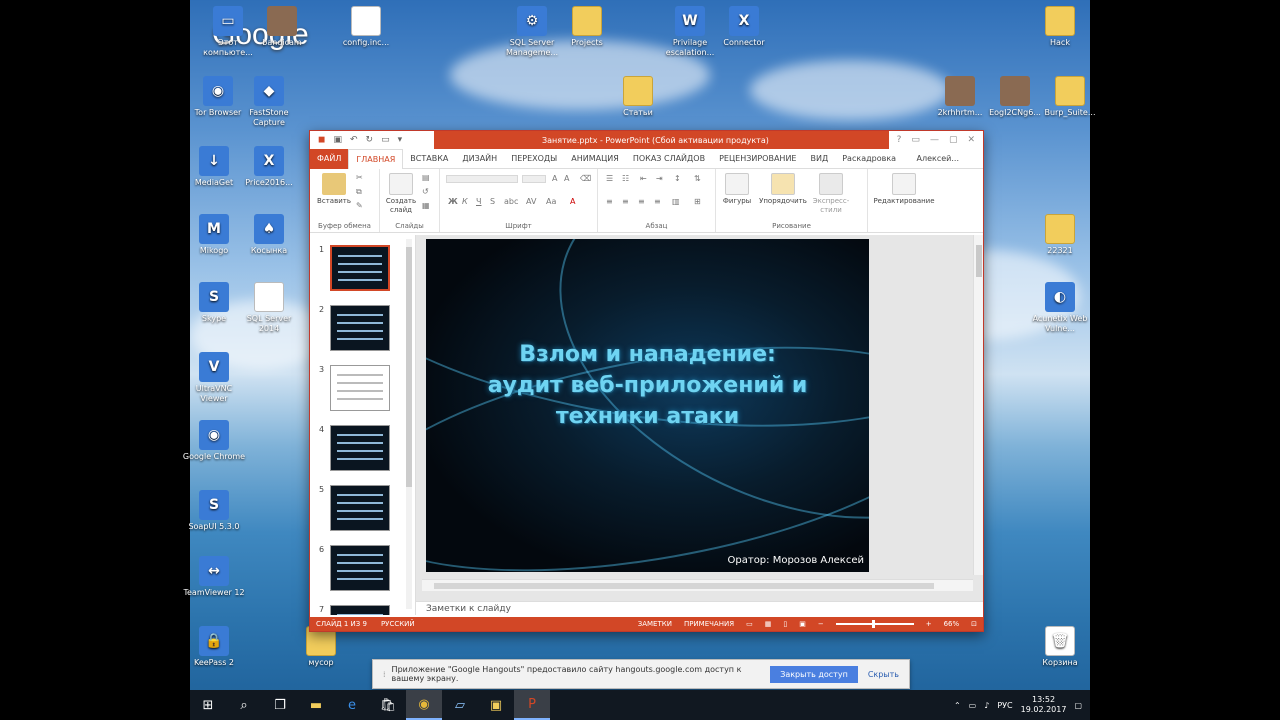 Image resolution: width=1280 pixels, height=720 pixels. I want to click on reading-view-icon: ▯, so click(785, 624).